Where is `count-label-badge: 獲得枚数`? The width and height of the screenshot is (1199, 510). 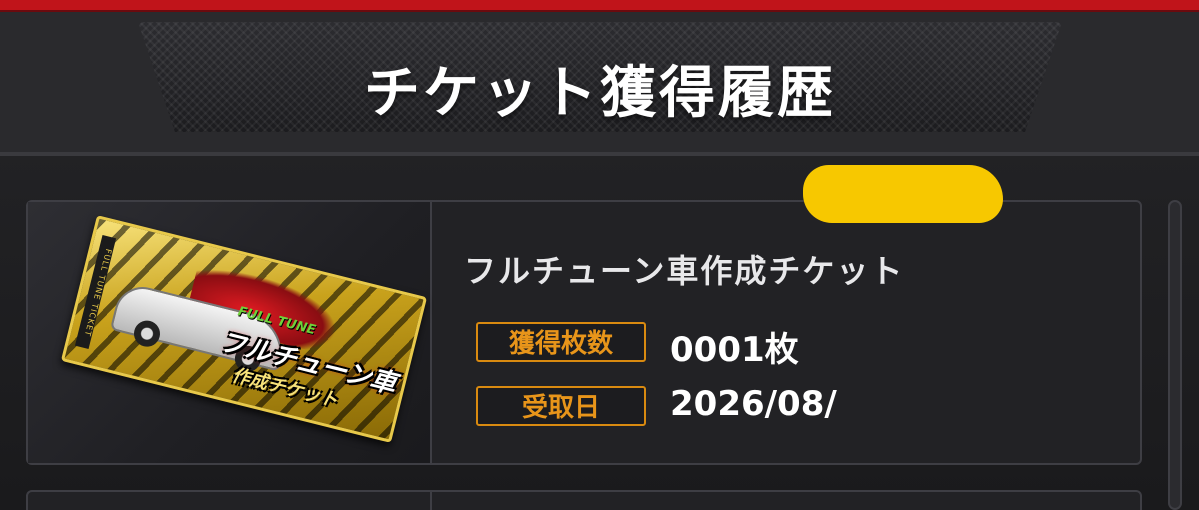 count-label-badge: 獲得枚数 is located at coordinates (561, 342).